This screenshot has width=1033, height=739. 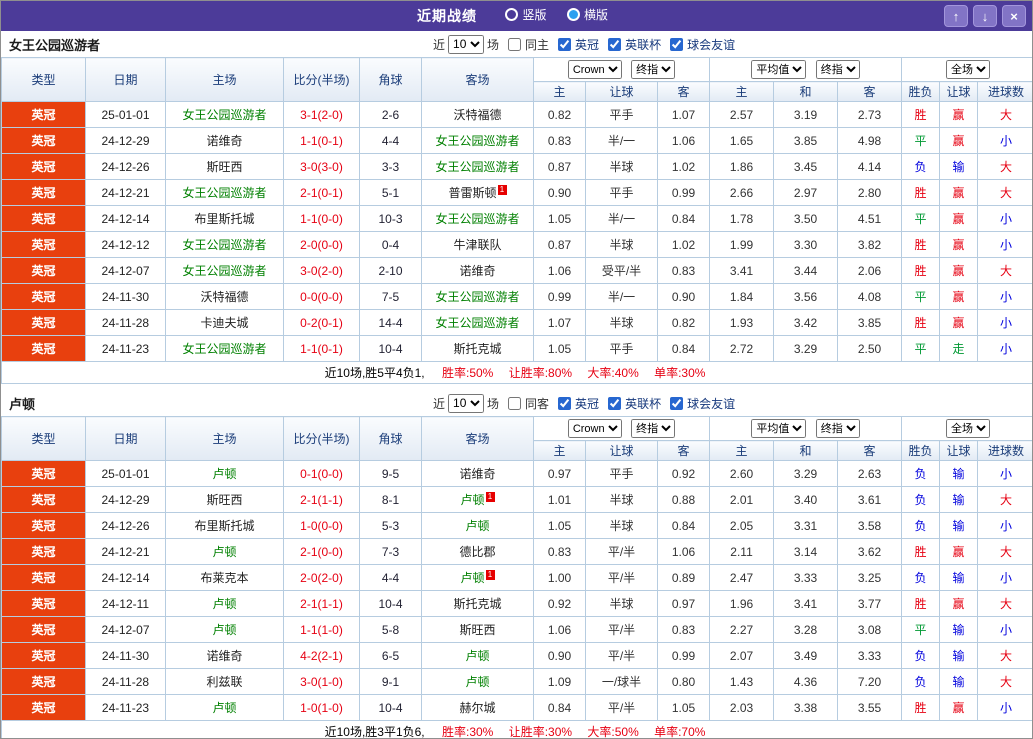 What do you see at coordinates (321, 244) in the screenshot?
I see `match-score: 2-0(0-0)` at bounding box center [321, 244].